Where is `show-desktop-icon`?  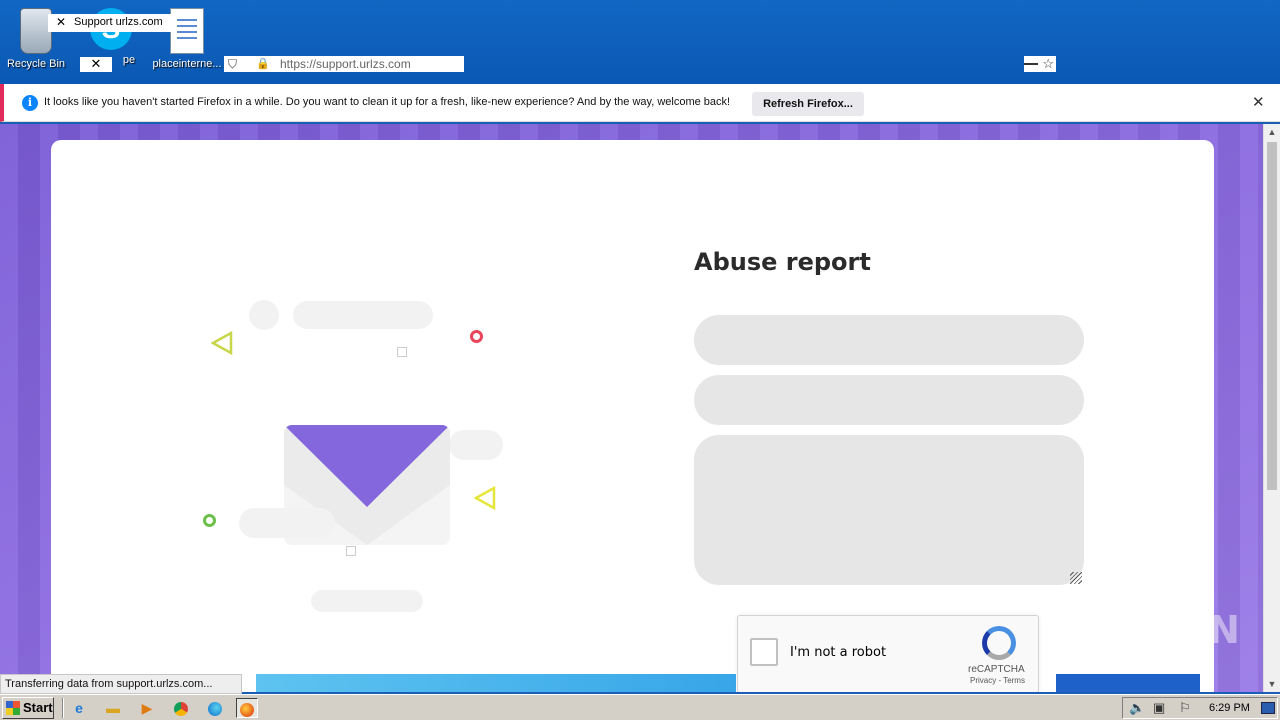 show-desktop-icon is located at coordinates (1268, 708).